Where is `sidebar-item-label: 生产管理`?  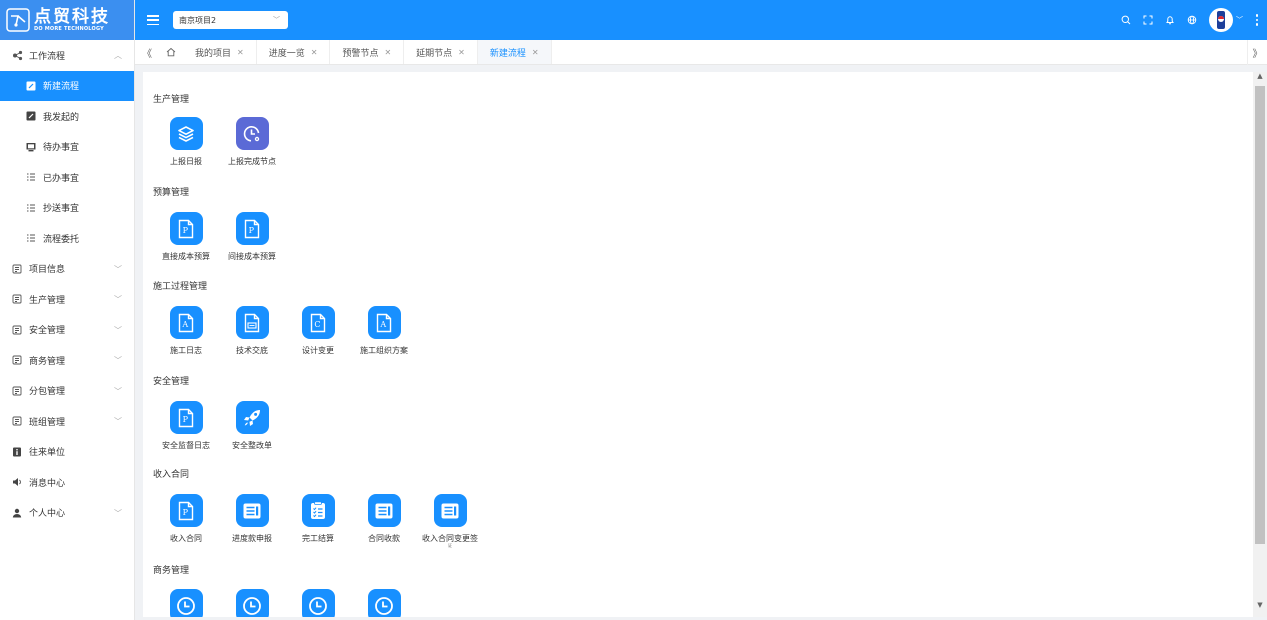
sidebar-item-label: 生产管理 is located at coordinates (47, 300).